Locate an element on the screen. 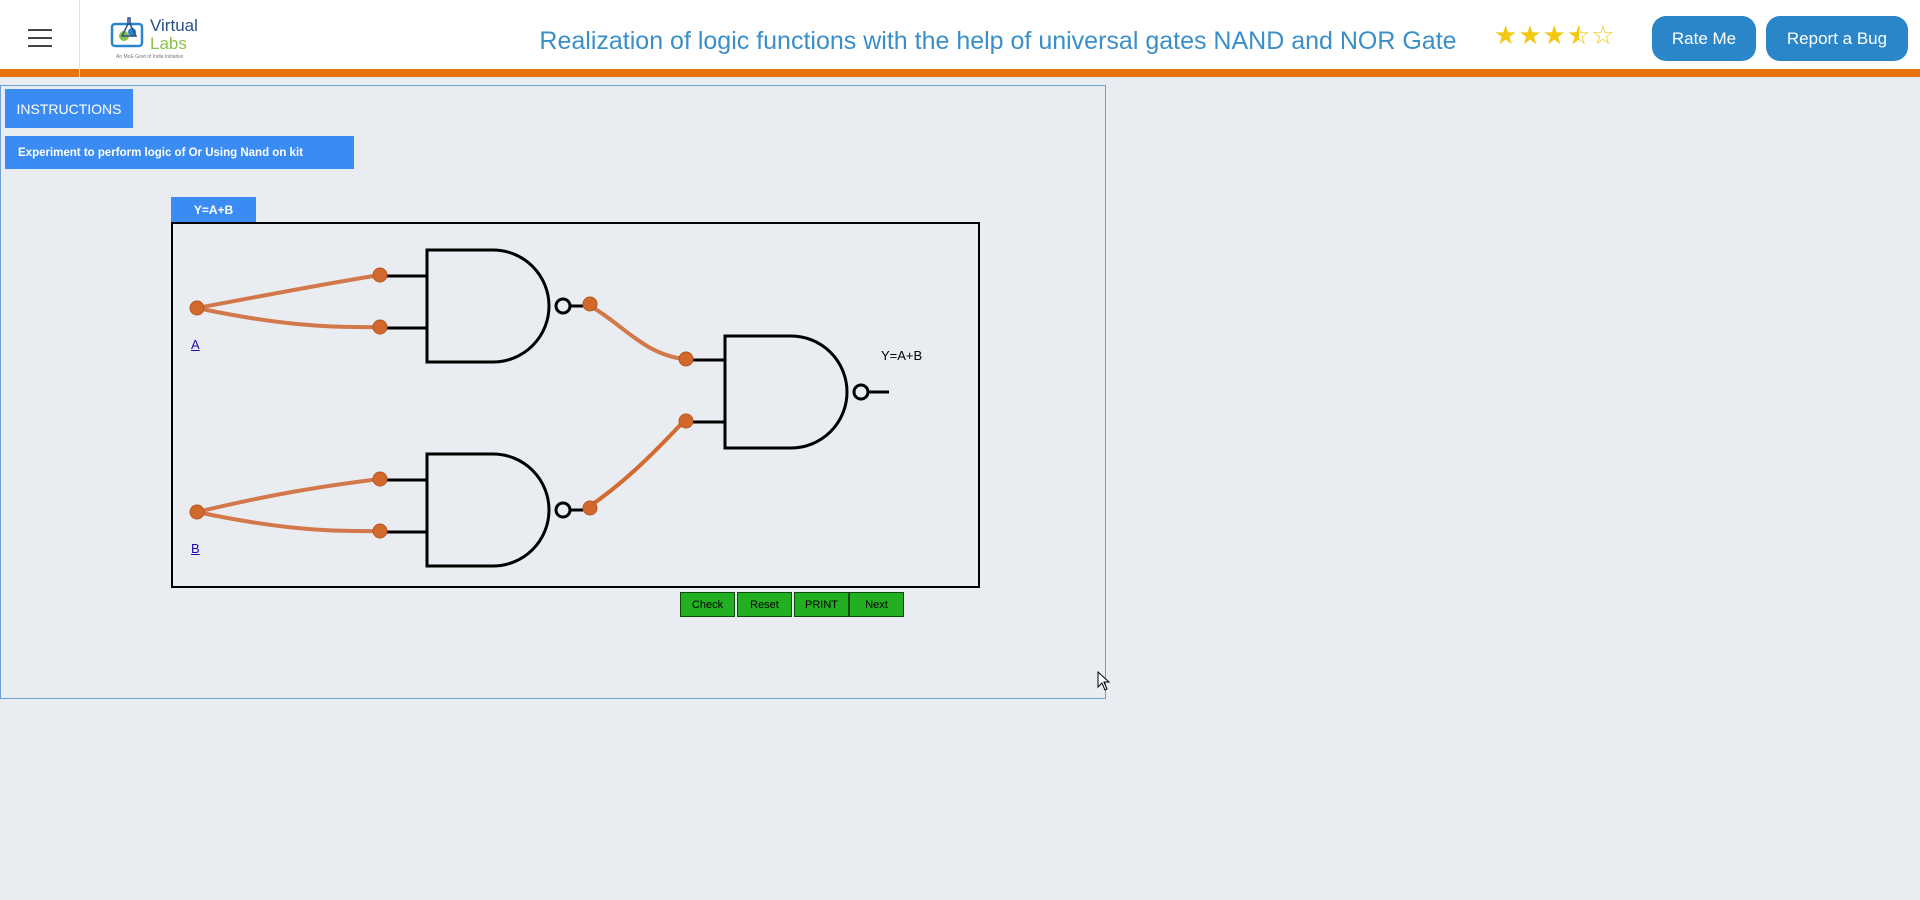  flask-logo-icon is located at coordinates (127, 32).